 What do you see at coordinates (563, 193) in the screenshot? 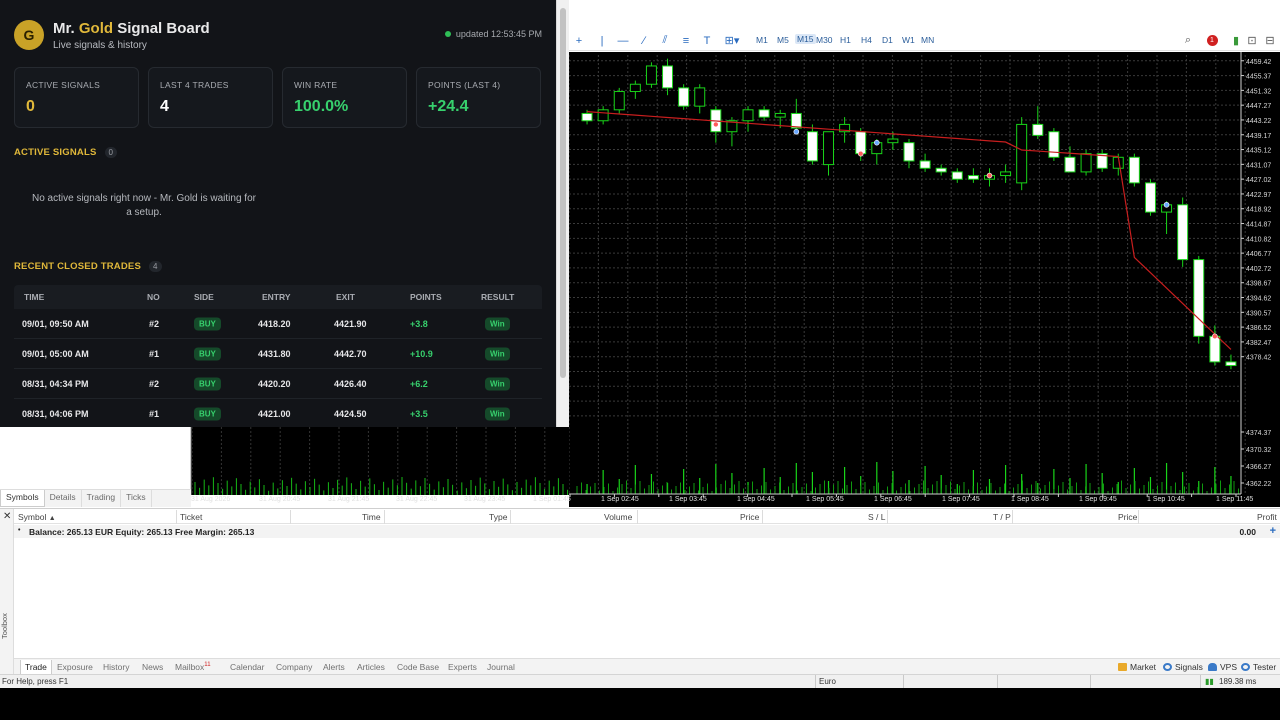
I see `scroll-thumb` at bounding box center [563, 193].